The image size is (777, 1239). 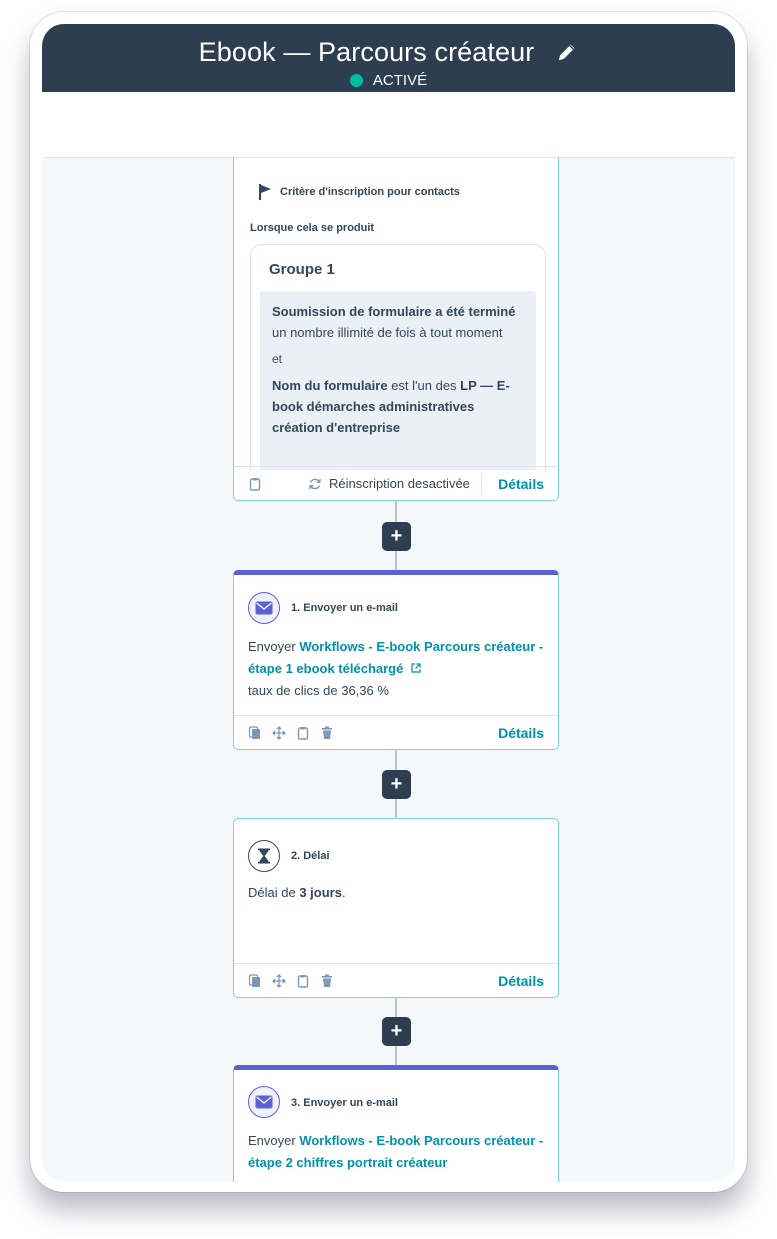 What do you see at coordinates (388, 125) in the screenshot?
I see `toolbar-area` at bounding box center [388, 125].